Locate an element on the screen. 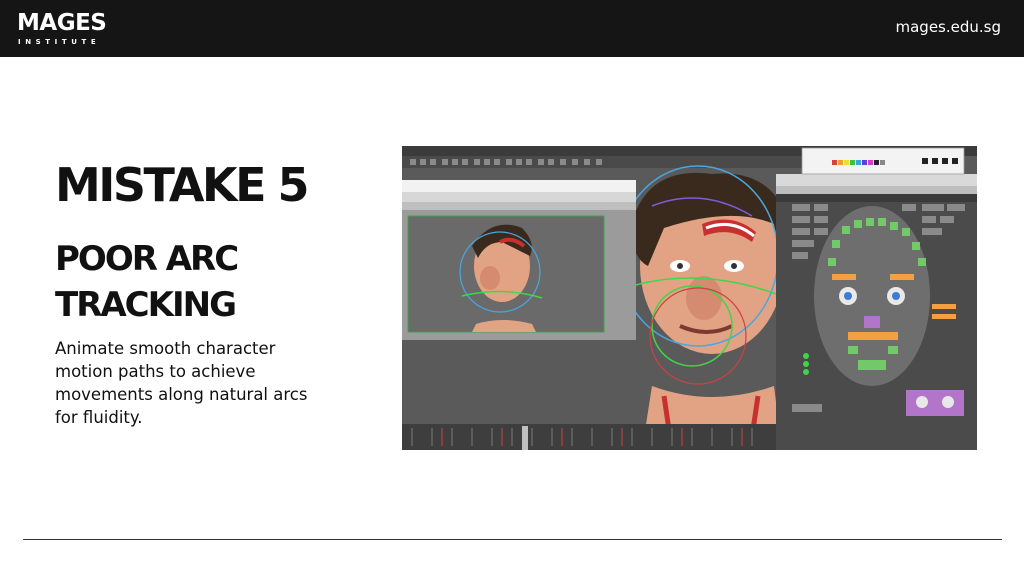 The height and width of the screenshot is (576, 1024). subtitle-line-1: POOR ARC is located at coordinates (147, 259).